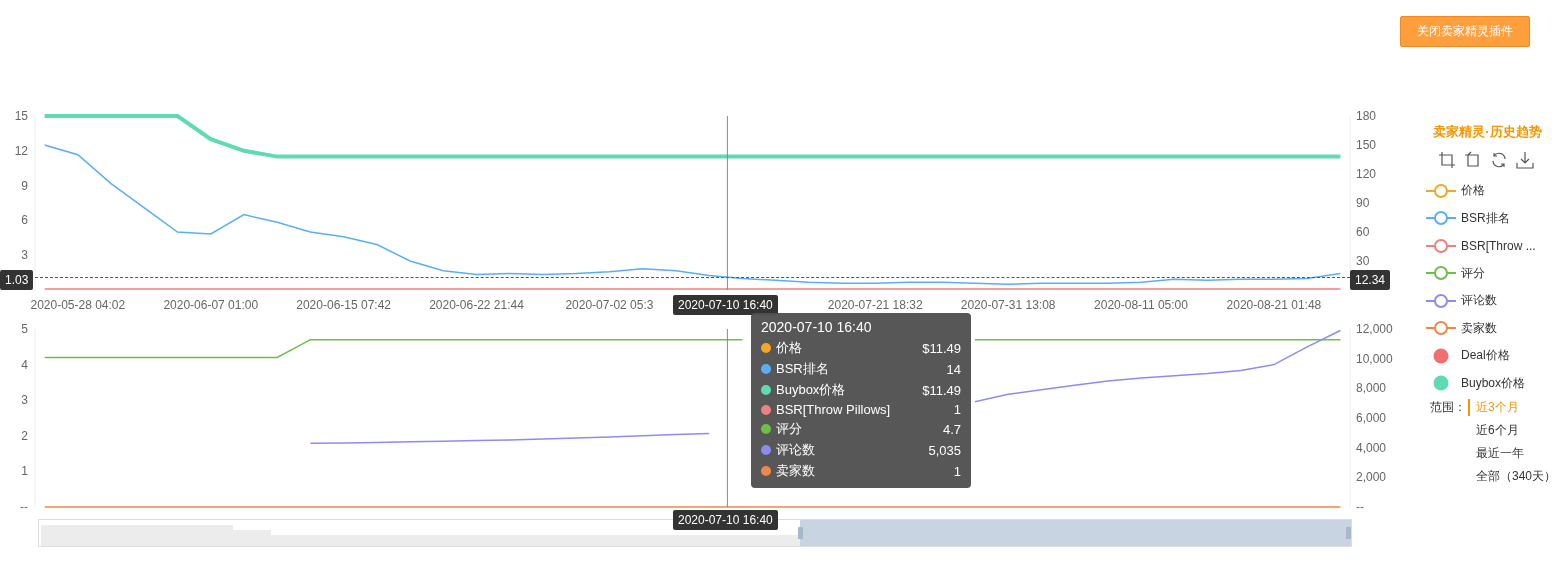  What do you see at coordinates (24, 329) in the screenshot?
I see `axis-label: 5` at bounding box center [24, 329].